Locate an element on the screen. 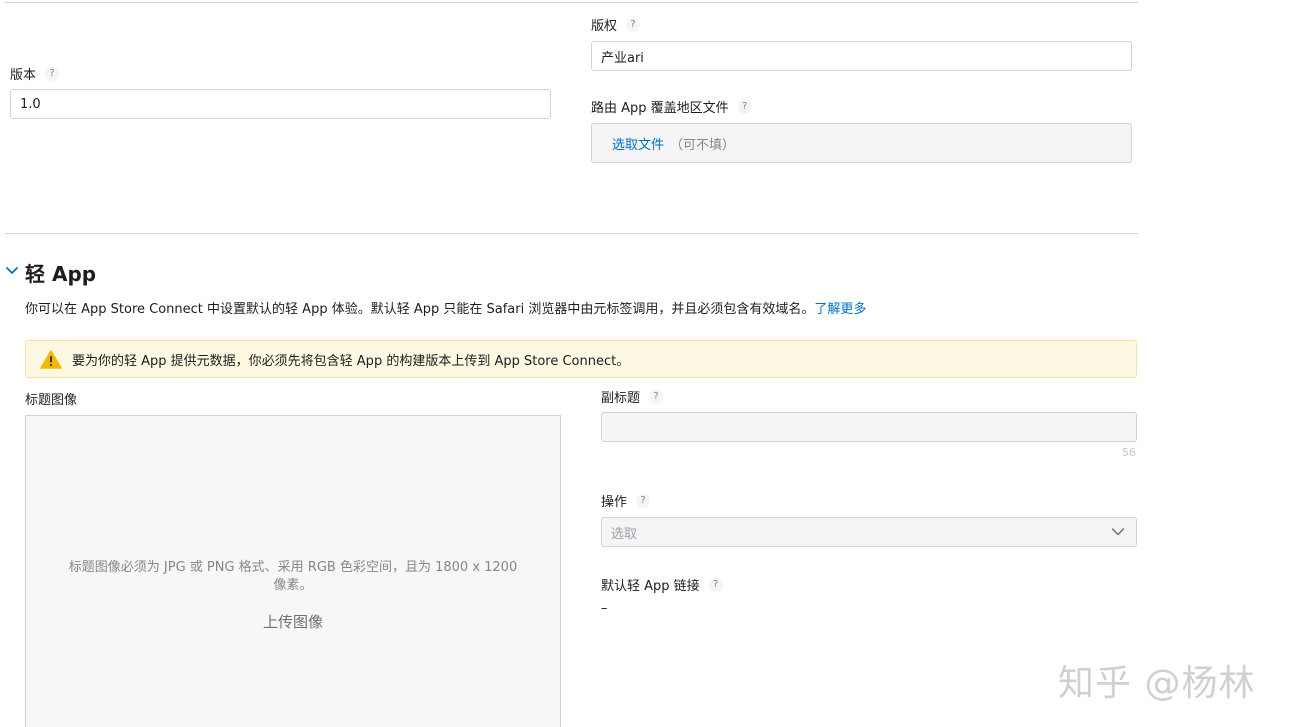 This screenshot has height=727, width=1293. default-link-label: 默认轻 App 链接 is located at coordinates (650, 586).